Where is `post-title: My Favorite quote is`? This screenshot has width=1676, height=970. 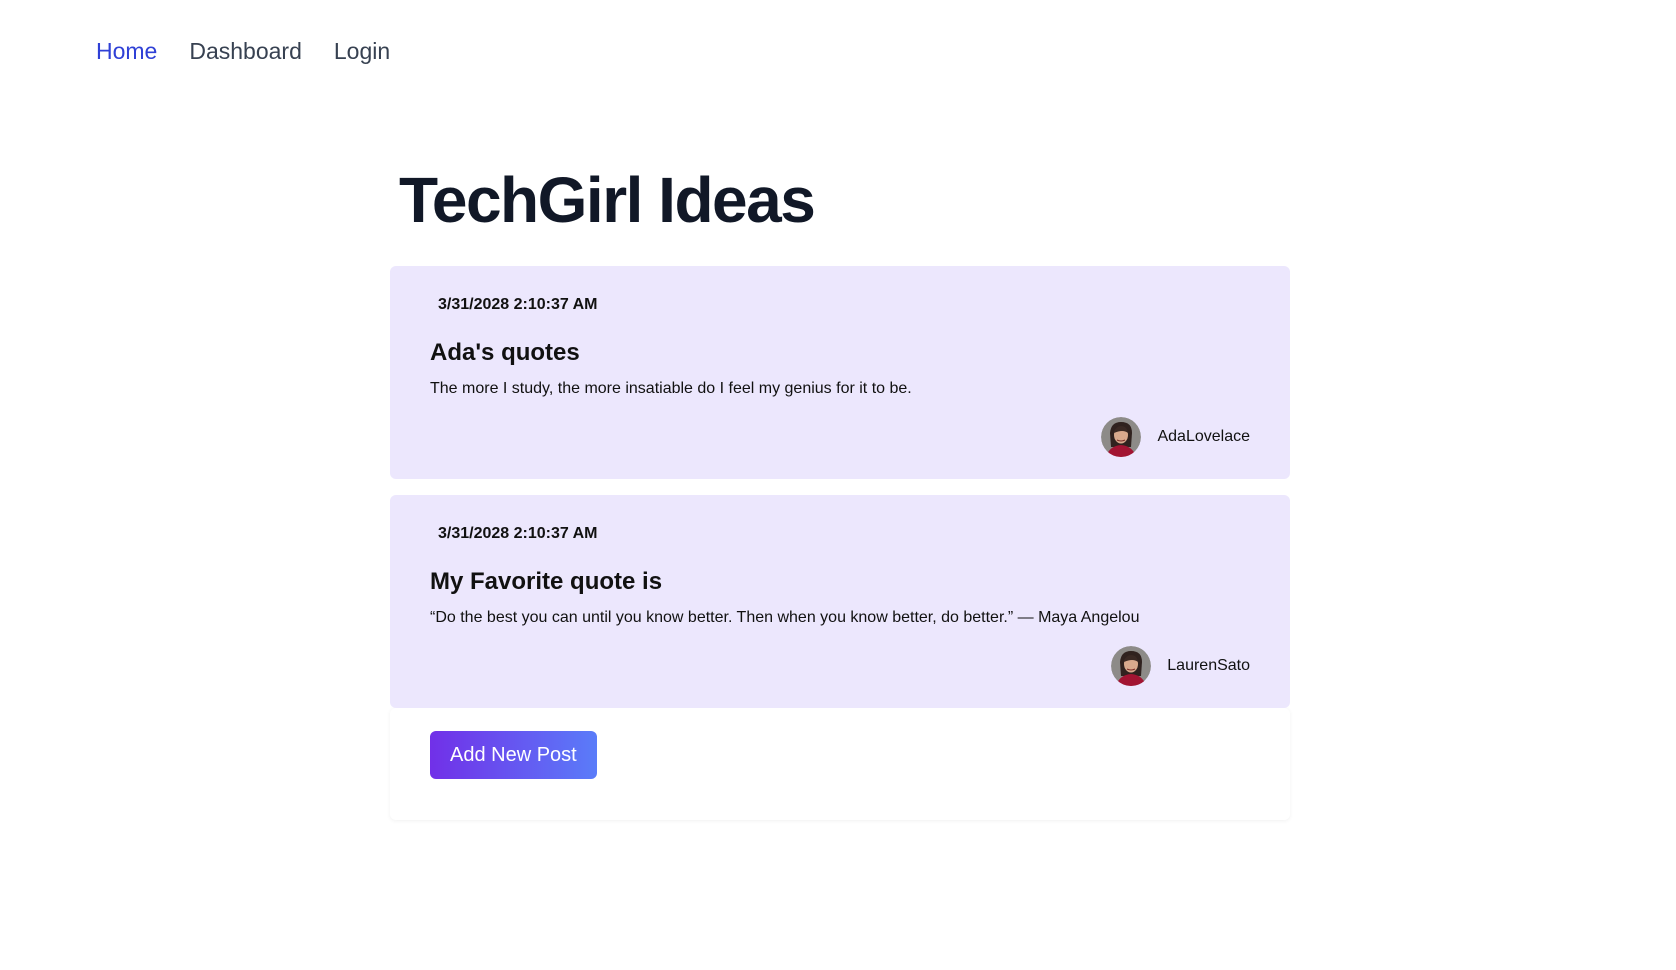
post-title: My Favorite quote is is located at coordinates (546, 581).